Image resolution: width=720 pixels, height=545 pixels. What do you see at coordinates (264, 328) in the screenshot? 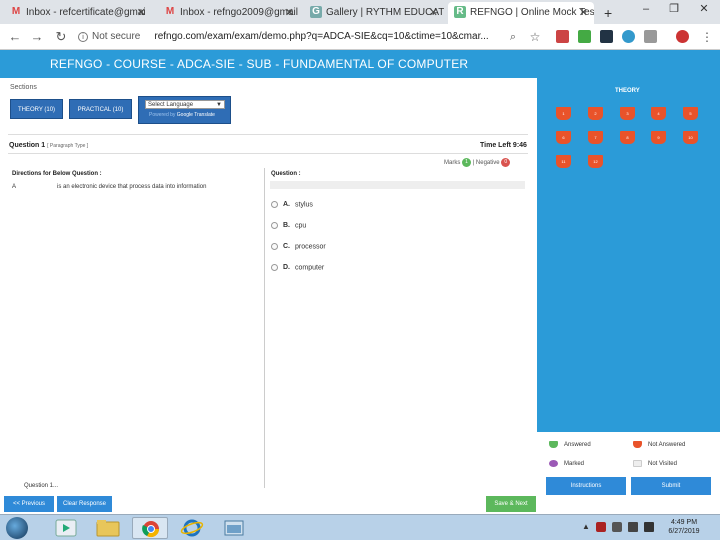
I see `column-divider` at bounding box center [264, 328].